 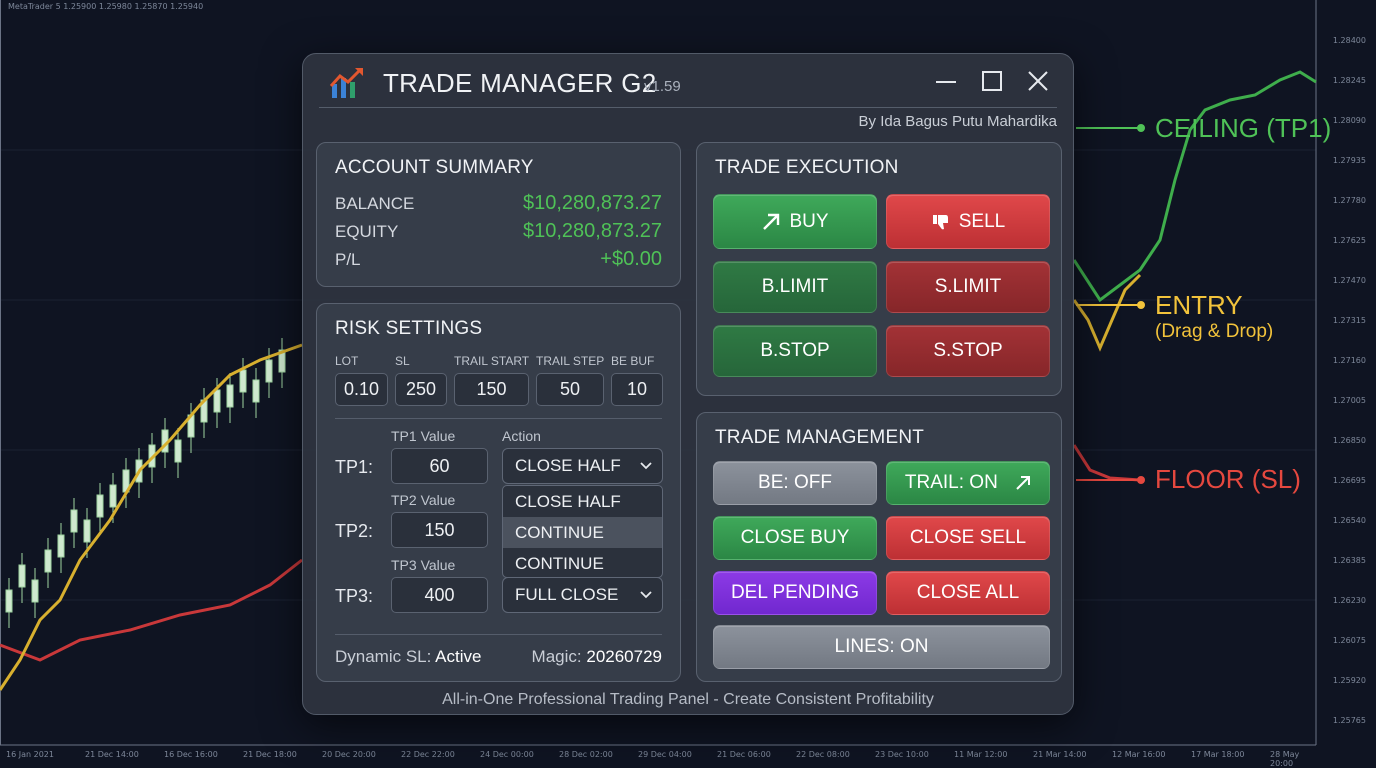 I want to click on trail-start-label: TRAIL START, so click(x=492, y=361).